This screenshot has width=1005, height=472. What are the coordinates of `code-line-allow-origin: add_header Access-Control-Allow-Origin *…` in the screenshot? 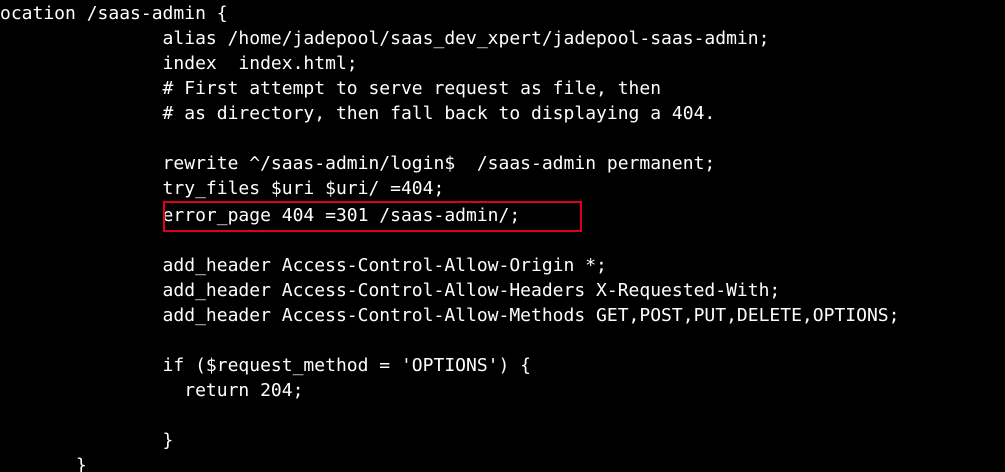 It's located at (303, 265).